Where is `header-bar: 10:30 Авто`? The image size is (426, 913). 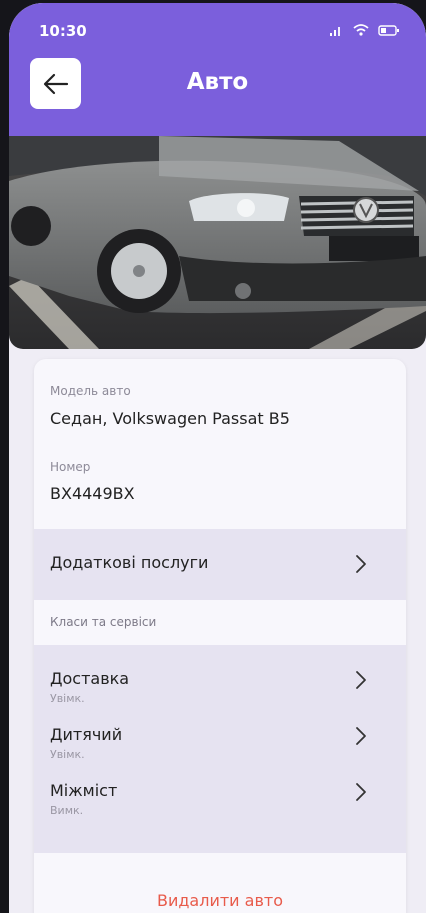 header-bar: 10:30 Авто is located at coordinates (217, 69).